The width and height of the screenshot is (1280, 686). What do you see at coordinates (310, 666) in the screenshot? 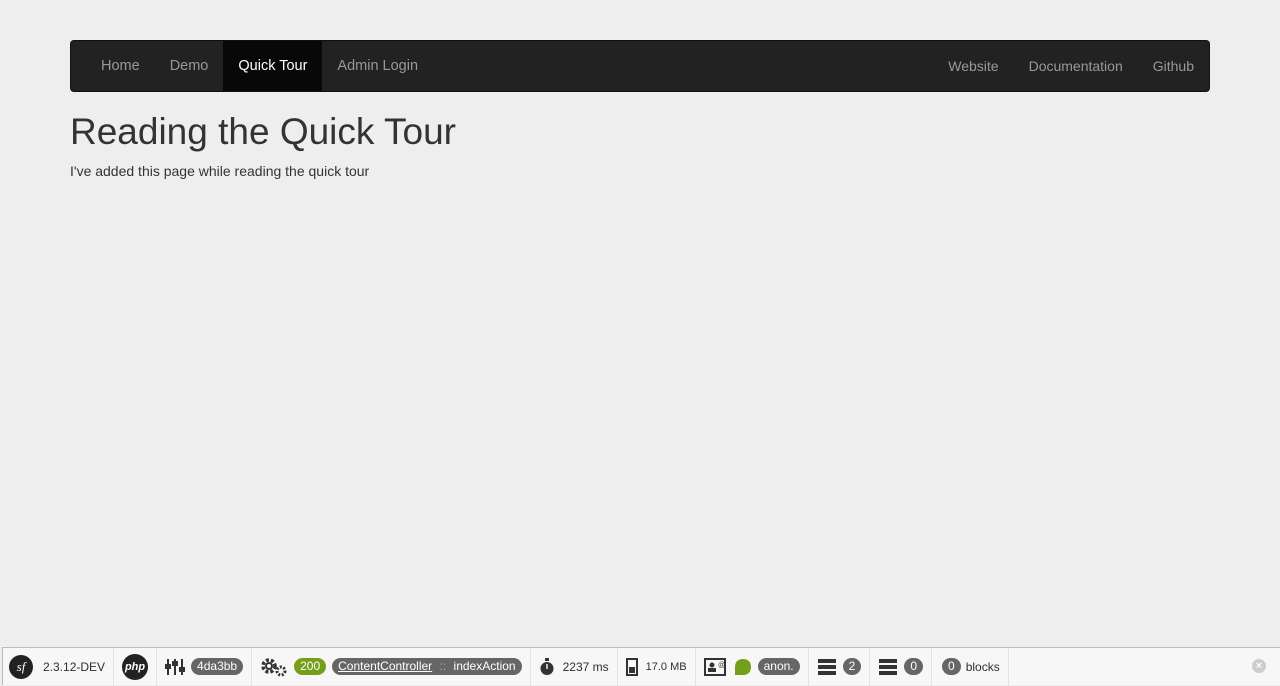
I see `status-code-badge: 200` at bounding box center [310, 666].